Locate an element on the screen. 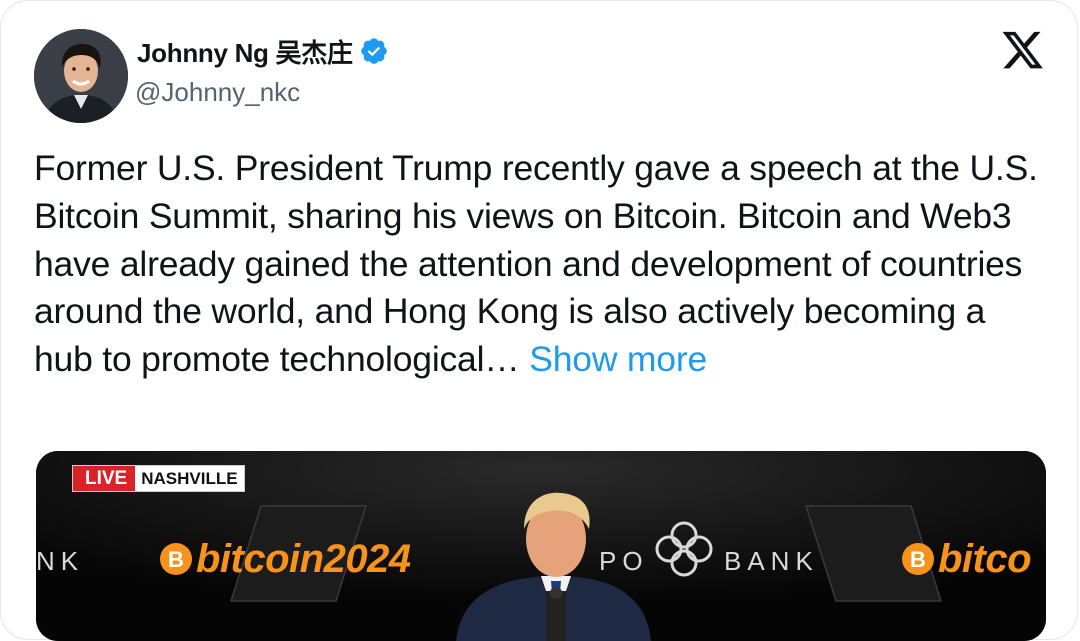 The image size is (1080, 641). sponsor-left-text: PO is located at coordinates (624, 561).